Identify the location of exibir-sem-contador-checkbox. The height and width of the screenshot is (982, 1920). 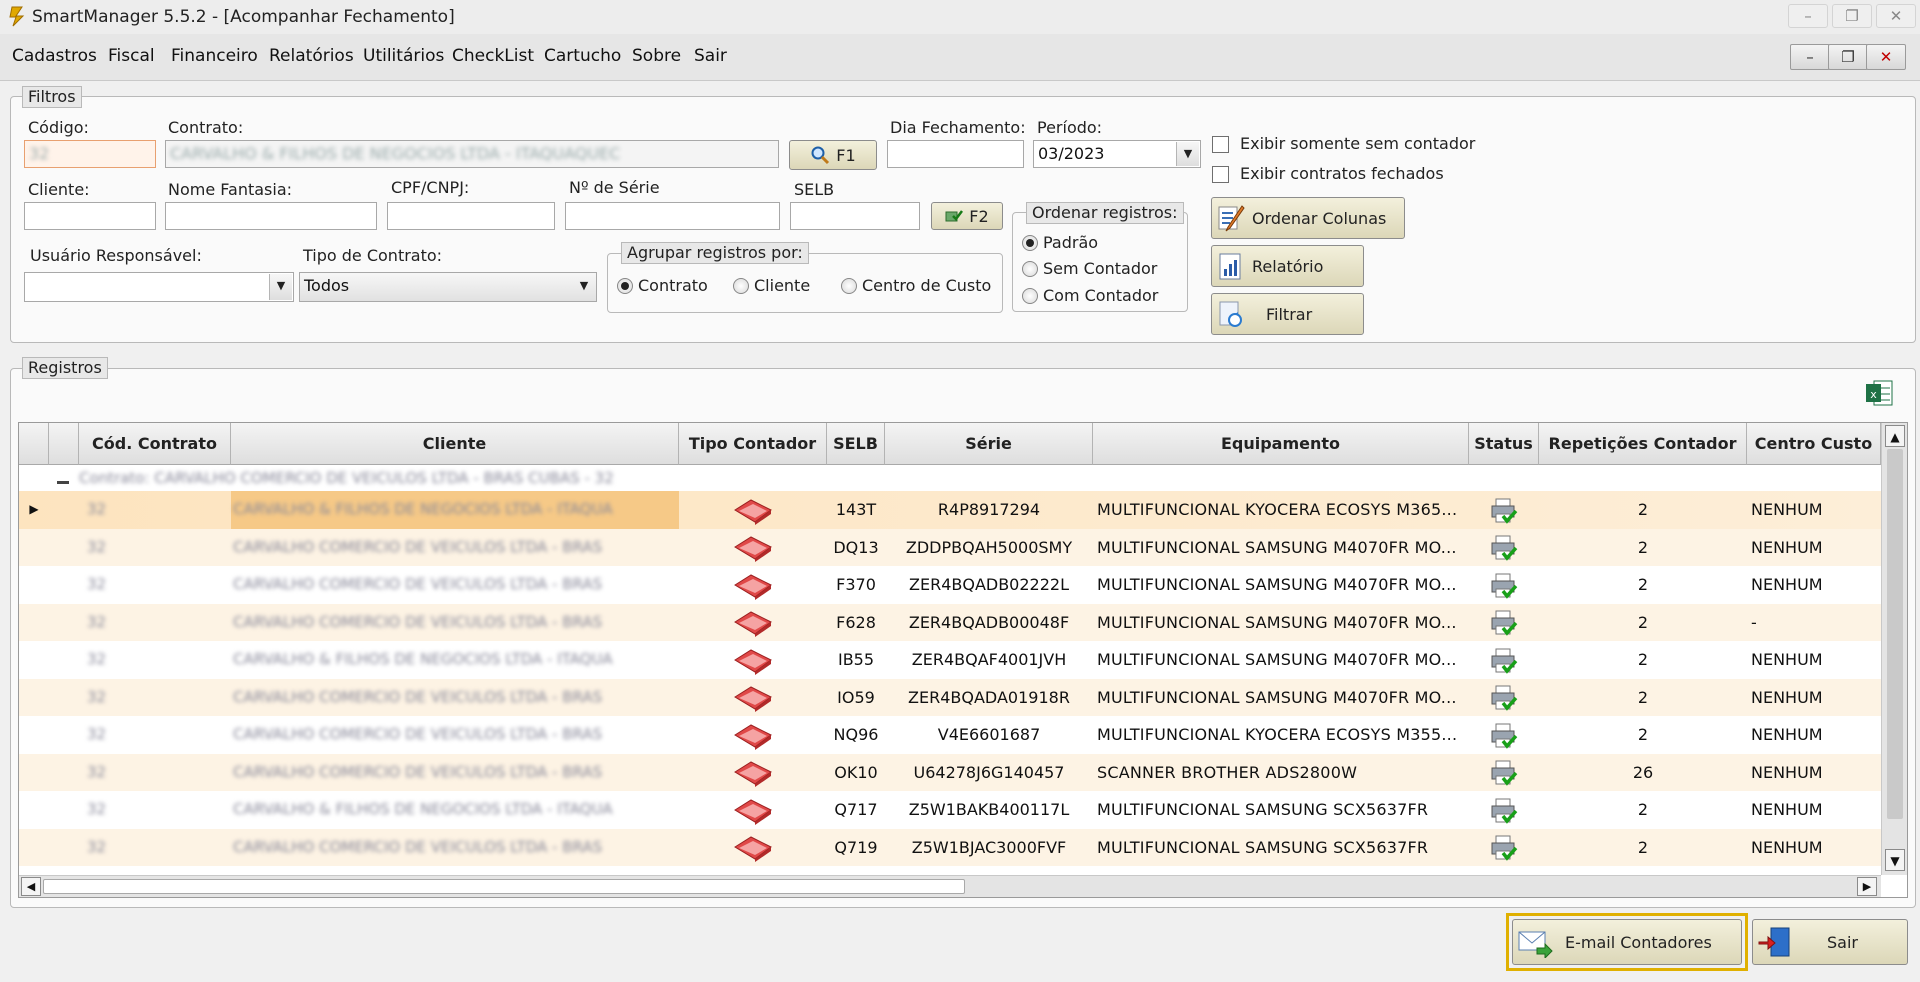
(1220, 144).